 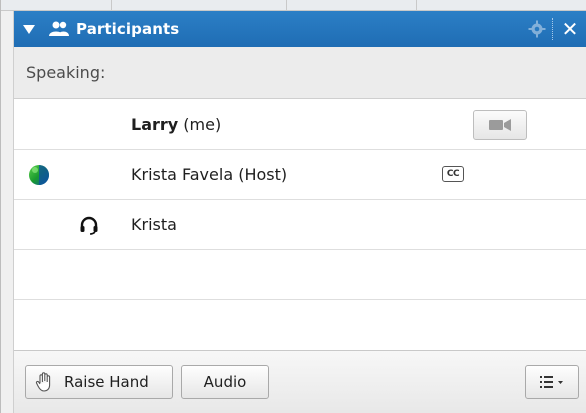 I want to click on camera-button, so click(x=500, y=125).